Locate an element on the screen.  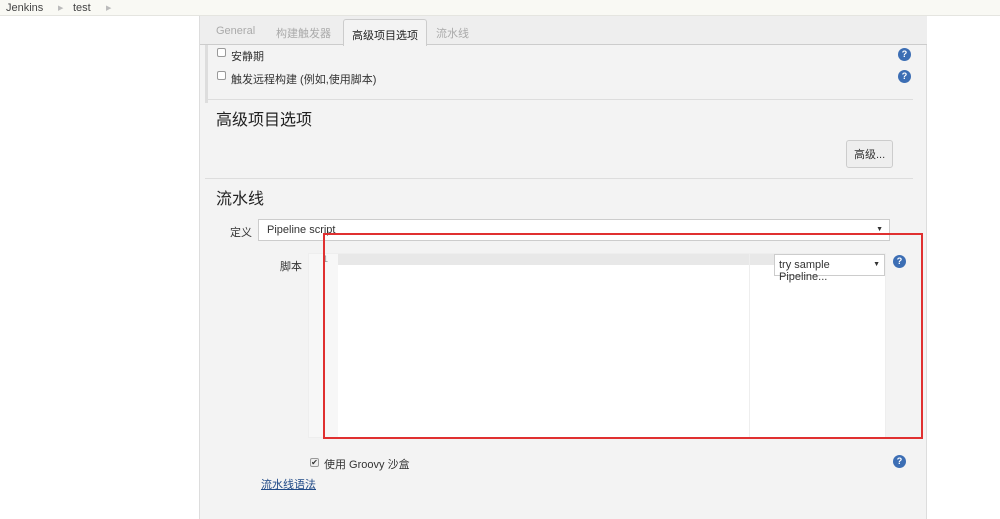
script-label: 脚本 is located at coordinates (291, 267).